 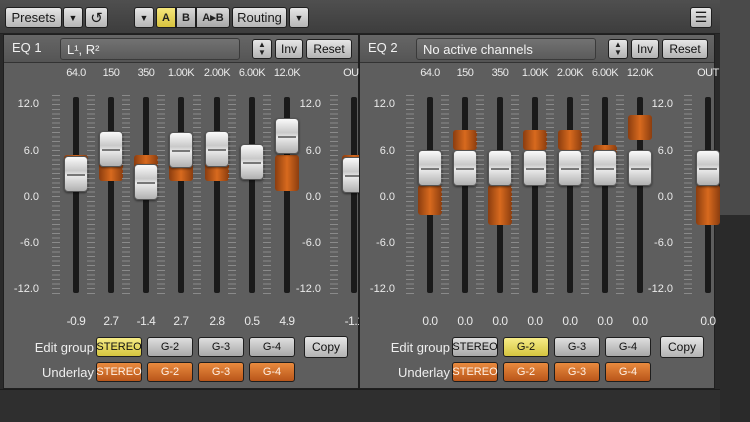 What do you see at coordinates (29, 243) in the screenshot?
I see `scale-label: -6.0` at bounding box center [29, 243].